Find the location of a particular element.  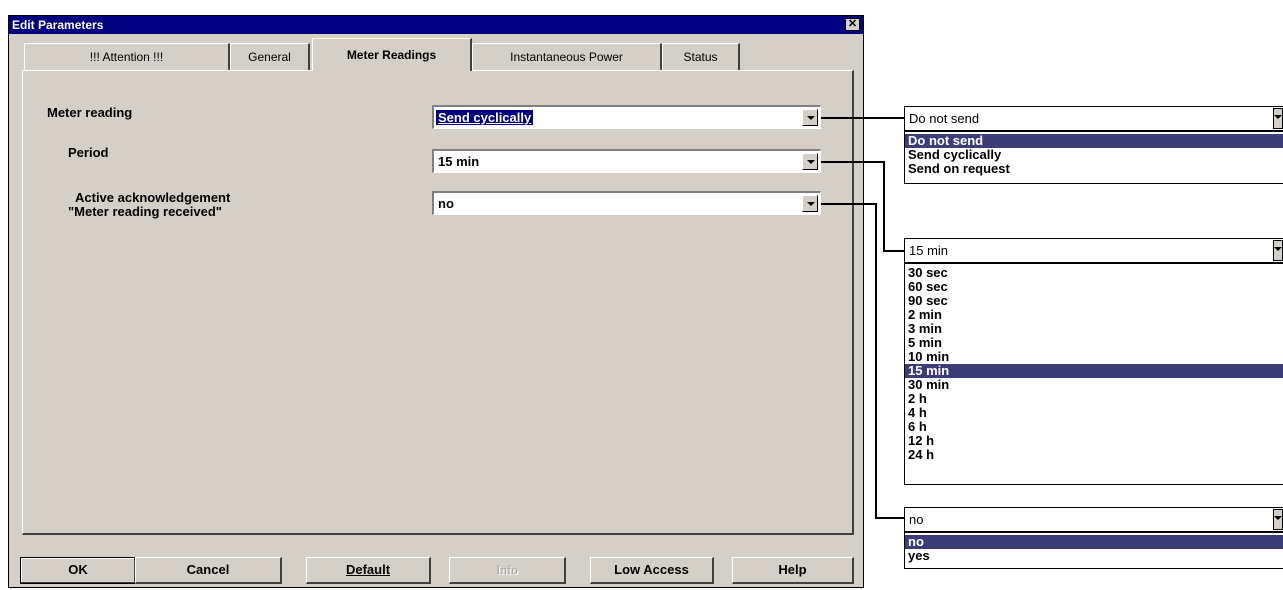

tab-label: Meter Readings is located at coordinates (391, 55).